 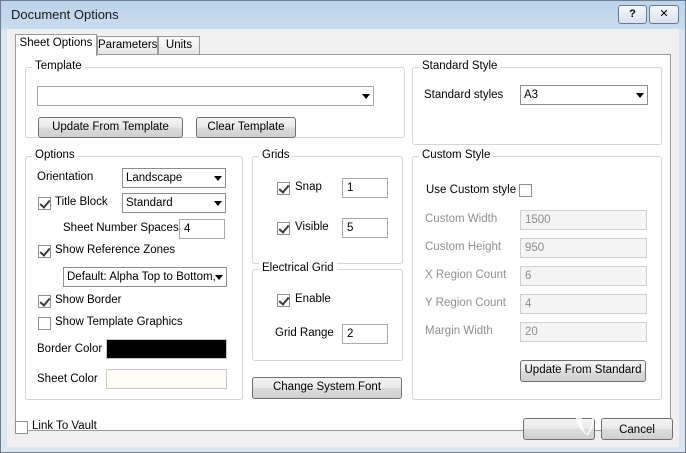 I want to click on standard-styles-value: A3, so click(x=531, y=95).